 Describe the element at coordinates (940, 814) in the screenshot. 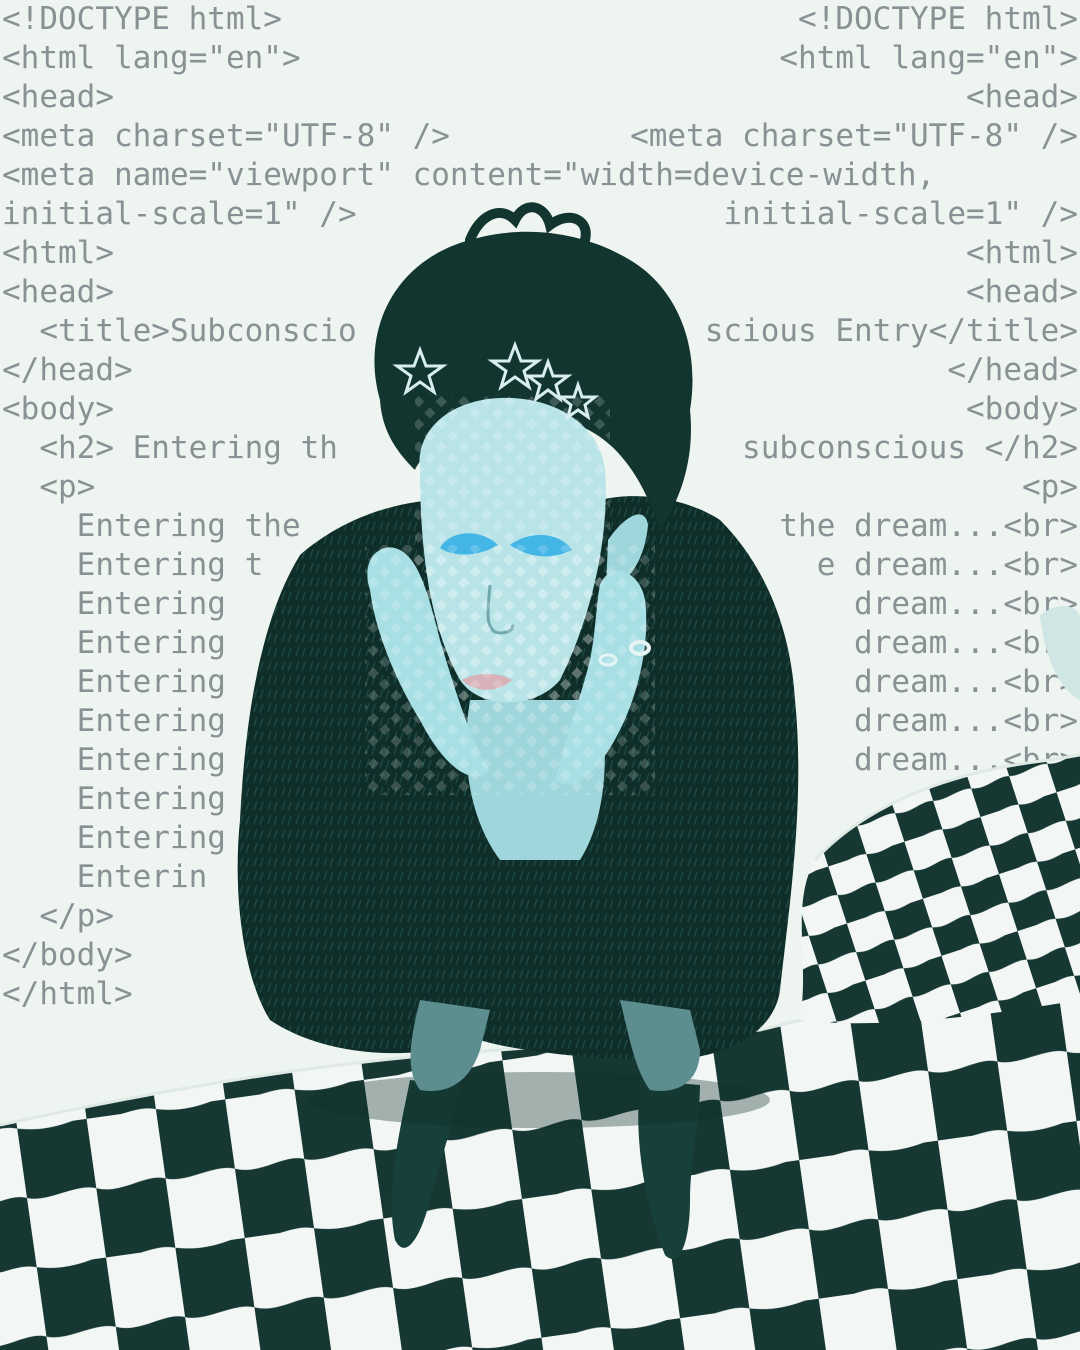

I see `checkered-mound` at that location.